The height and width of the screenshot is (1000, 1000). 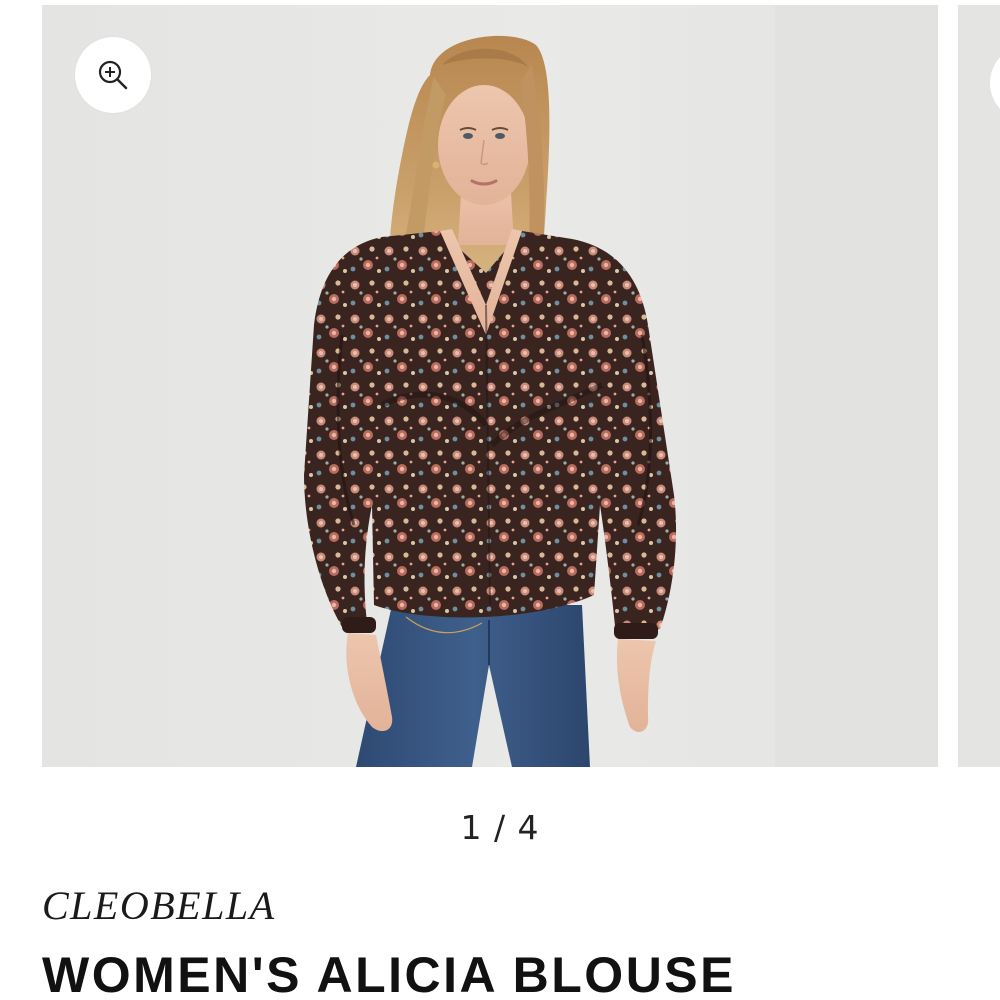 I want to click on carousel-slide-2-peek, so click(x=979, y=386).